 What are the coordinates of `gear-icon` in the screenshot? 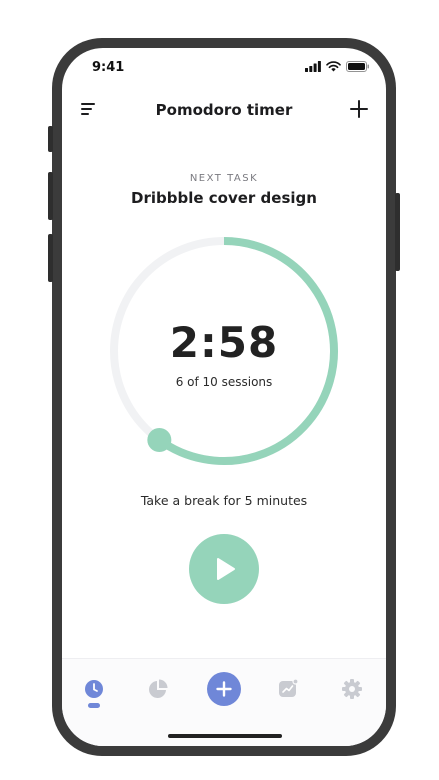 It's located at (352, 689).